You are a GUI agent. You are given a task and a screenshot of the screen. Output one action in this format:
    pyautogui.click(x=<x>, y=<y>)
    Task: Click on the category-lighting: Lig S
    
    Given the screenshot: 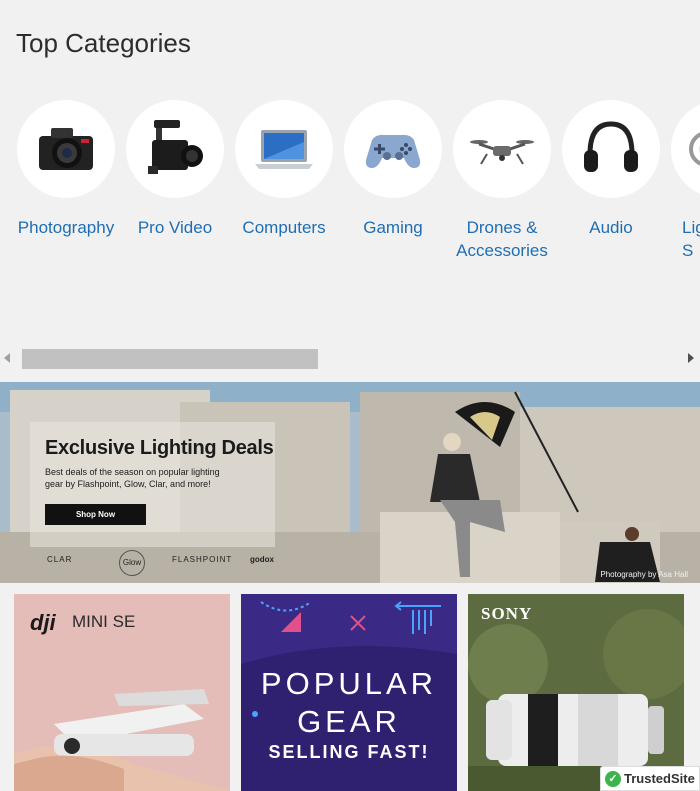 What is the action you would take?
    pyautogui.click(x=682, y=181)
    